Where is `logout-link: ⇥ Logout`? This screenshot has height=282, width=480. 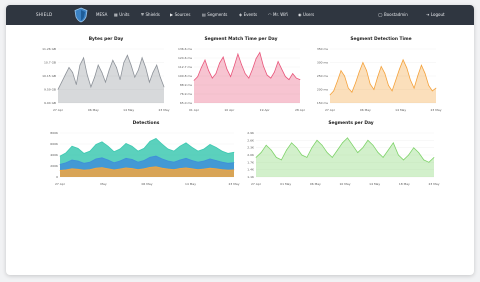
logout-link: ⇥ Logout is located at coordinates (435, 14).